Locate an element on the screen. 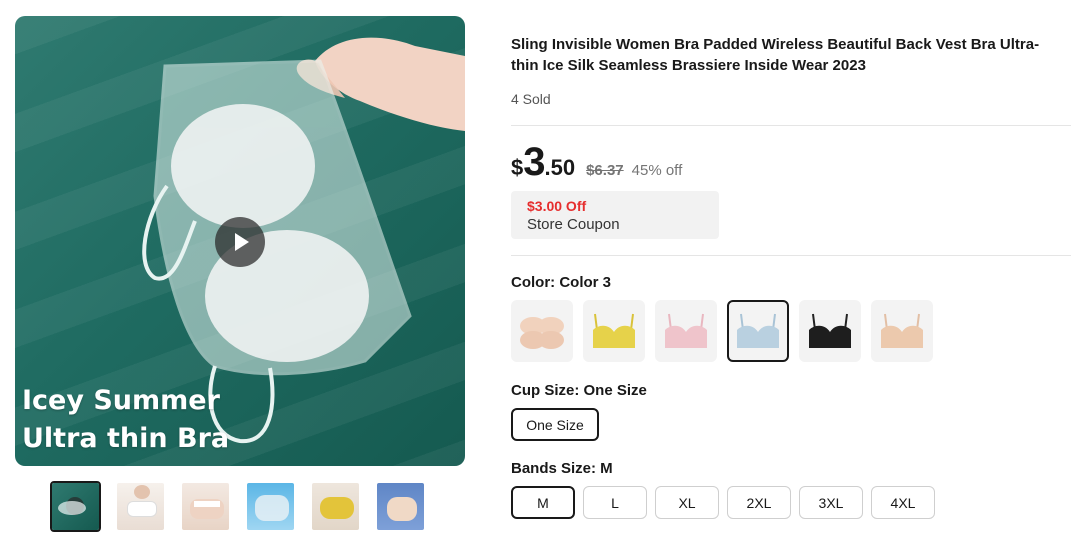 The height and width of the screenshot is (548, 1071). band-size-option-l: L is located at coordinates (615, 502).